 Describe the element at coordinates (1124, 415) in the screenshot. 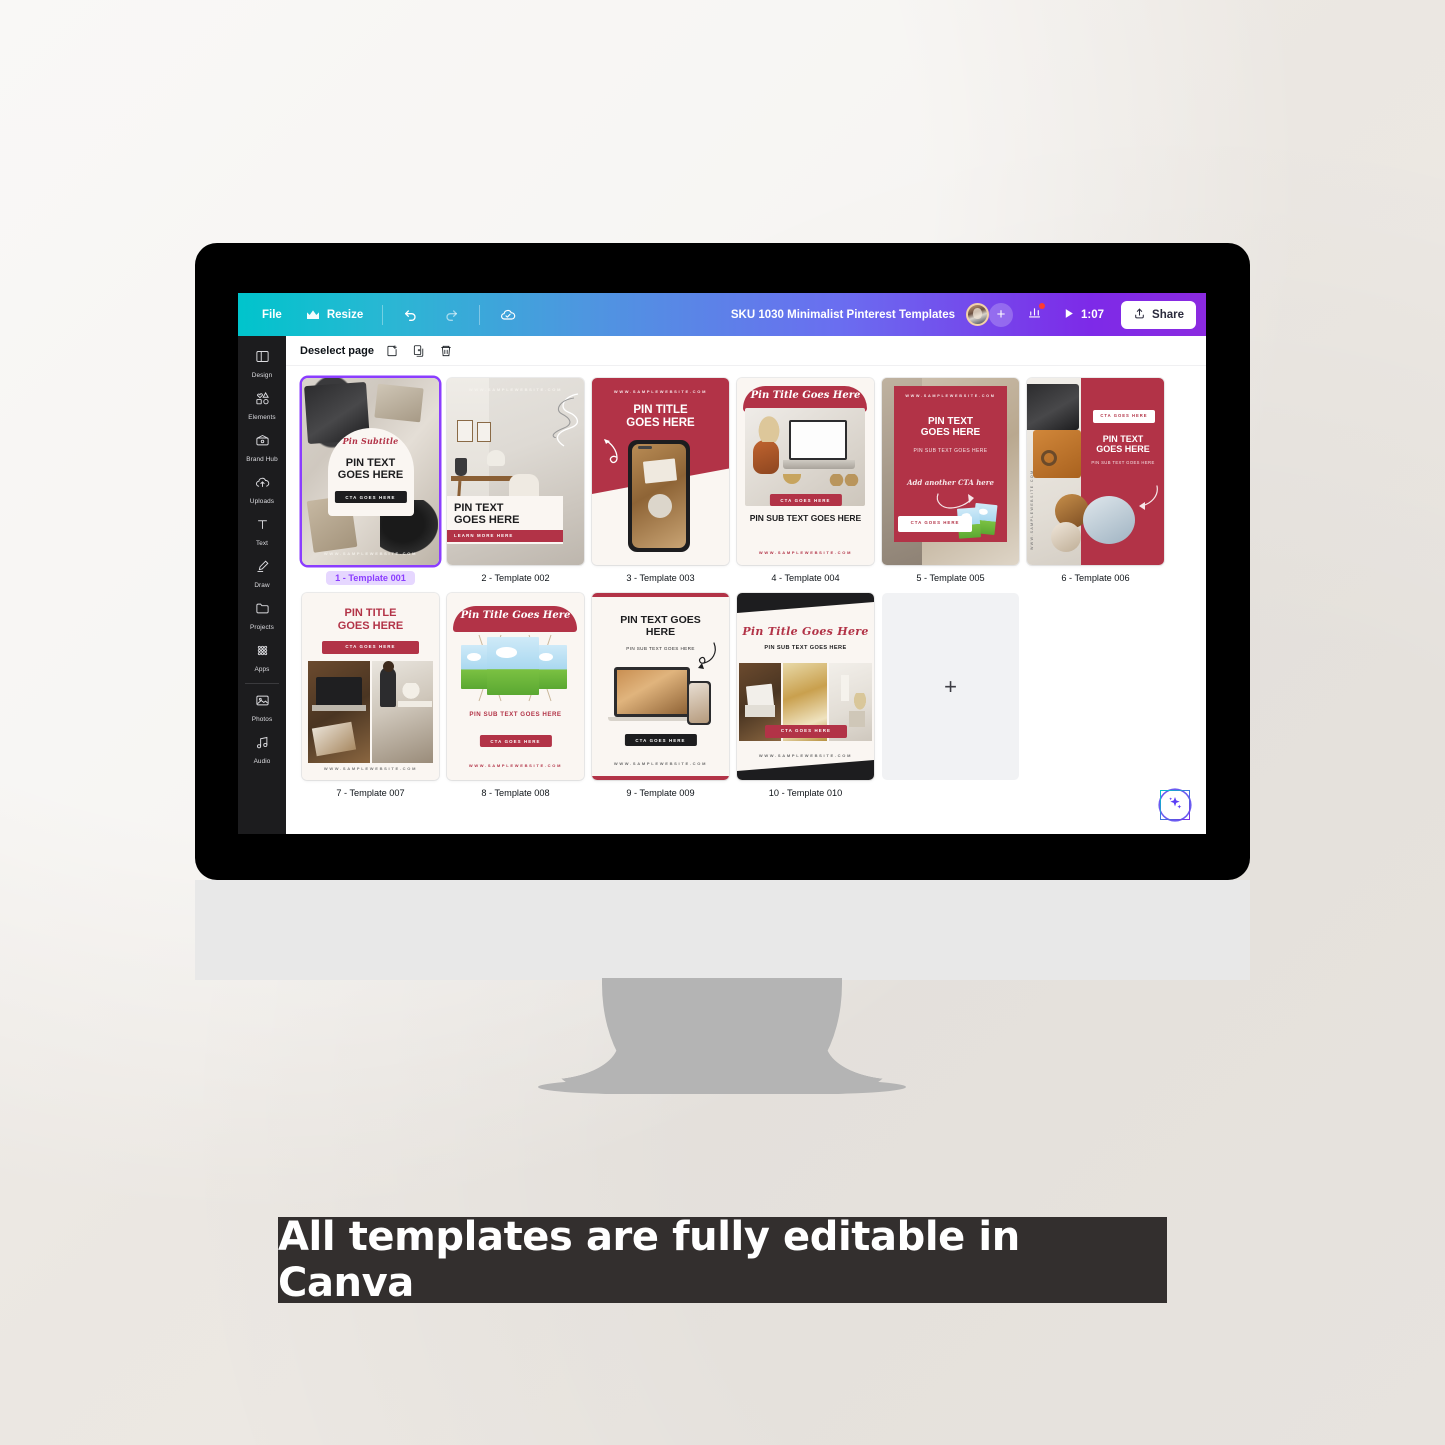

I see `page-6-cta: CTA GOES HERE` at that location.